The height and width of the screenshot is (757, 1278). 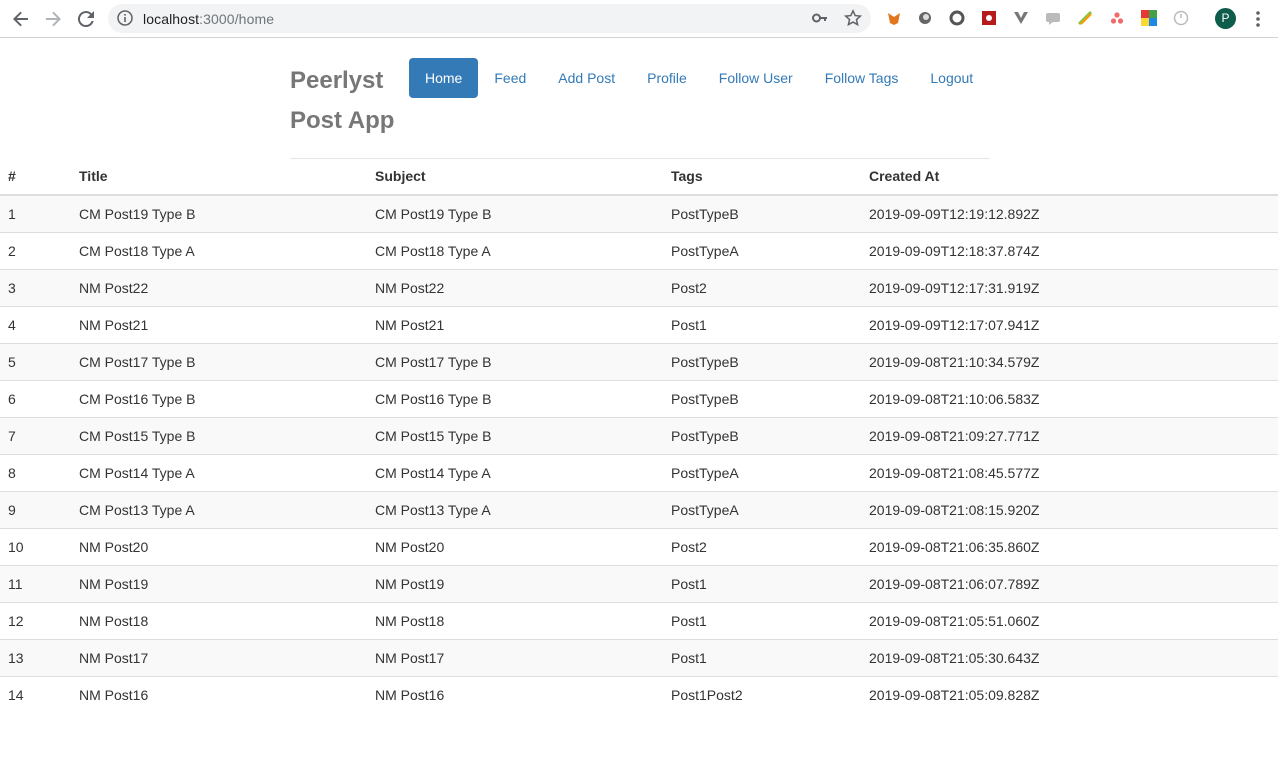 I want to click on cell-title: NM Post22, so click(x=219, y=288).